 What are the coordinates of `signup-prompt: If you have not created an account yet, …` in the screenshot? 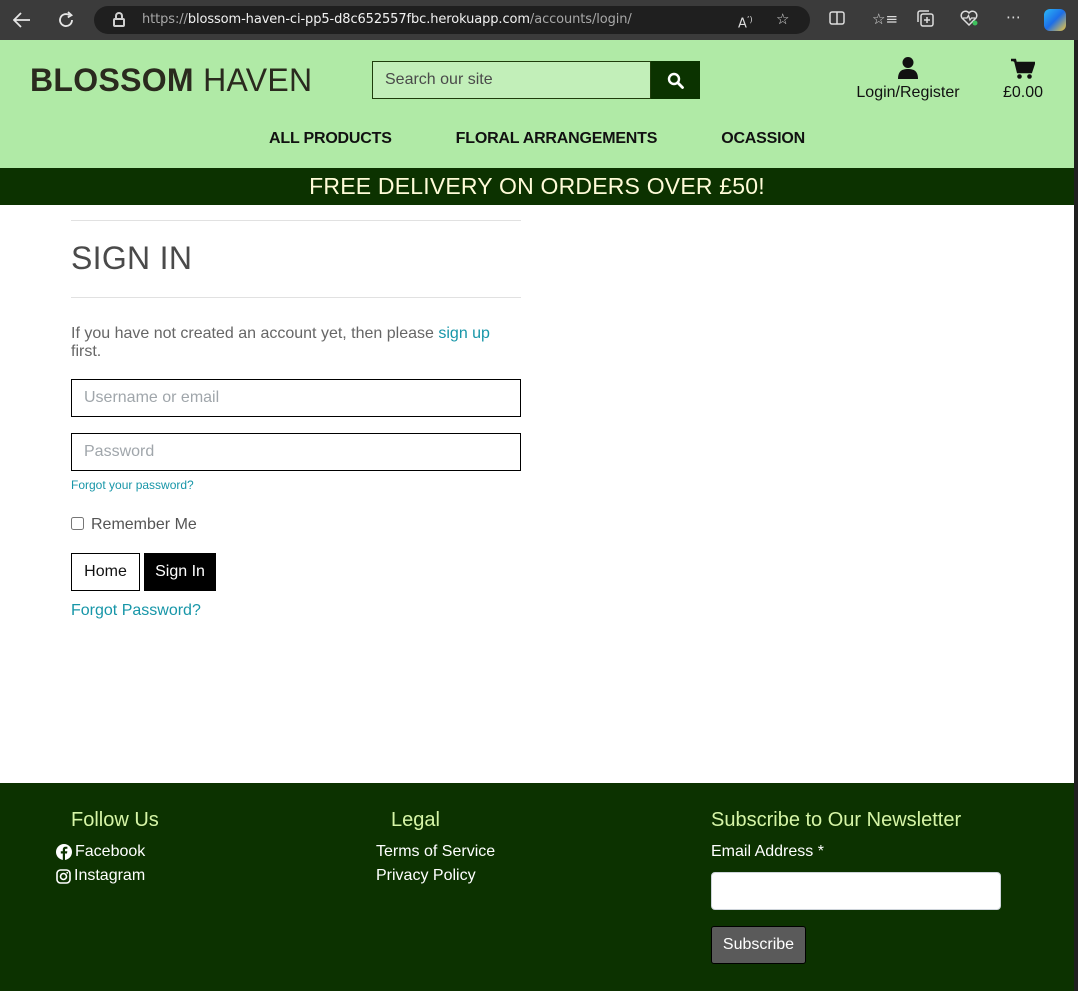 It's located at (280, 342).